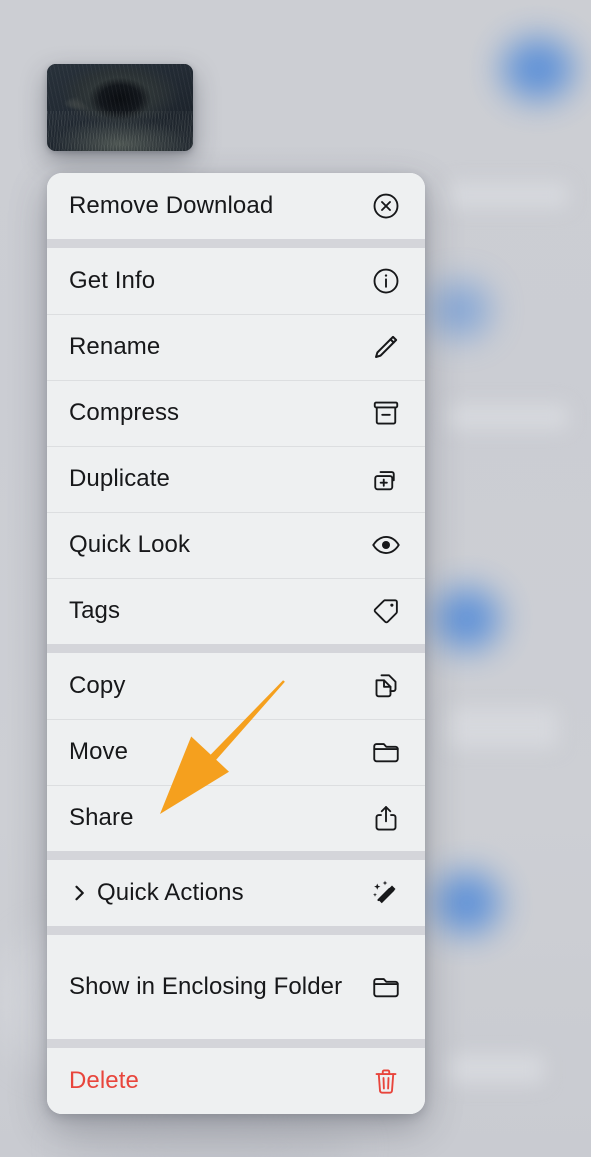 The width and height of the screenshot is (591, 1157). I want to click on menu-item-show-in-enclosing-folder: Show in Enclosing Folder, so click(236, 987).